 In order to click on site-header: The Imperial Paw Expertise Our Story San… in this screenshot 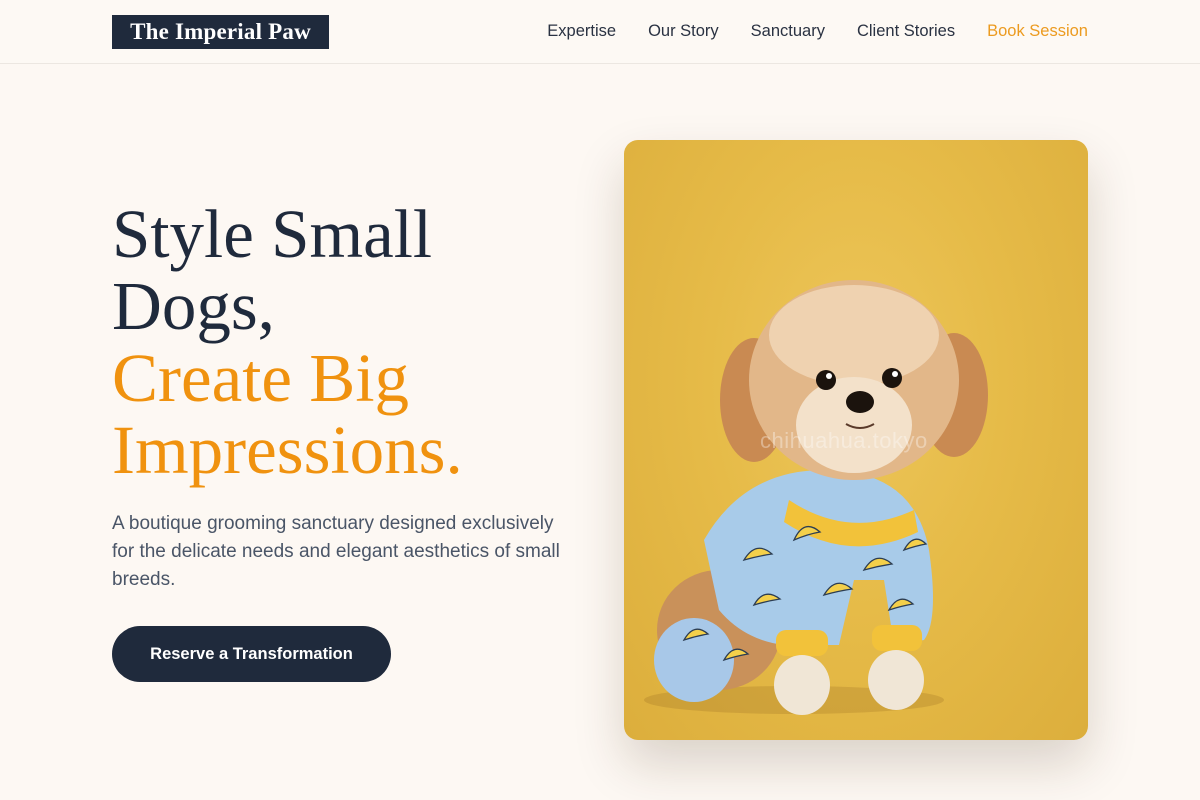, I will do `click(600, 32)`.